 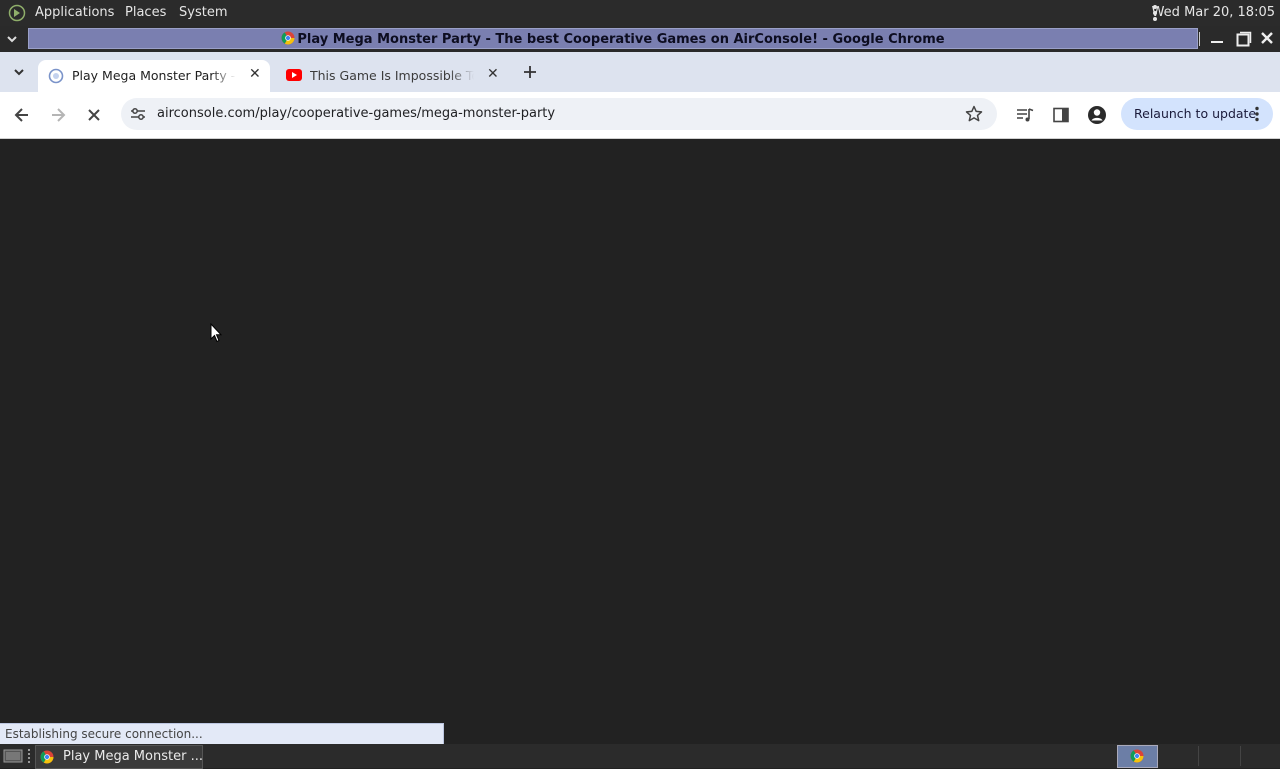 What do you see at coordinates (56, 76) in the screenshot?
I see `airconsole-favicon-icon` at bounding box center [56, 76].